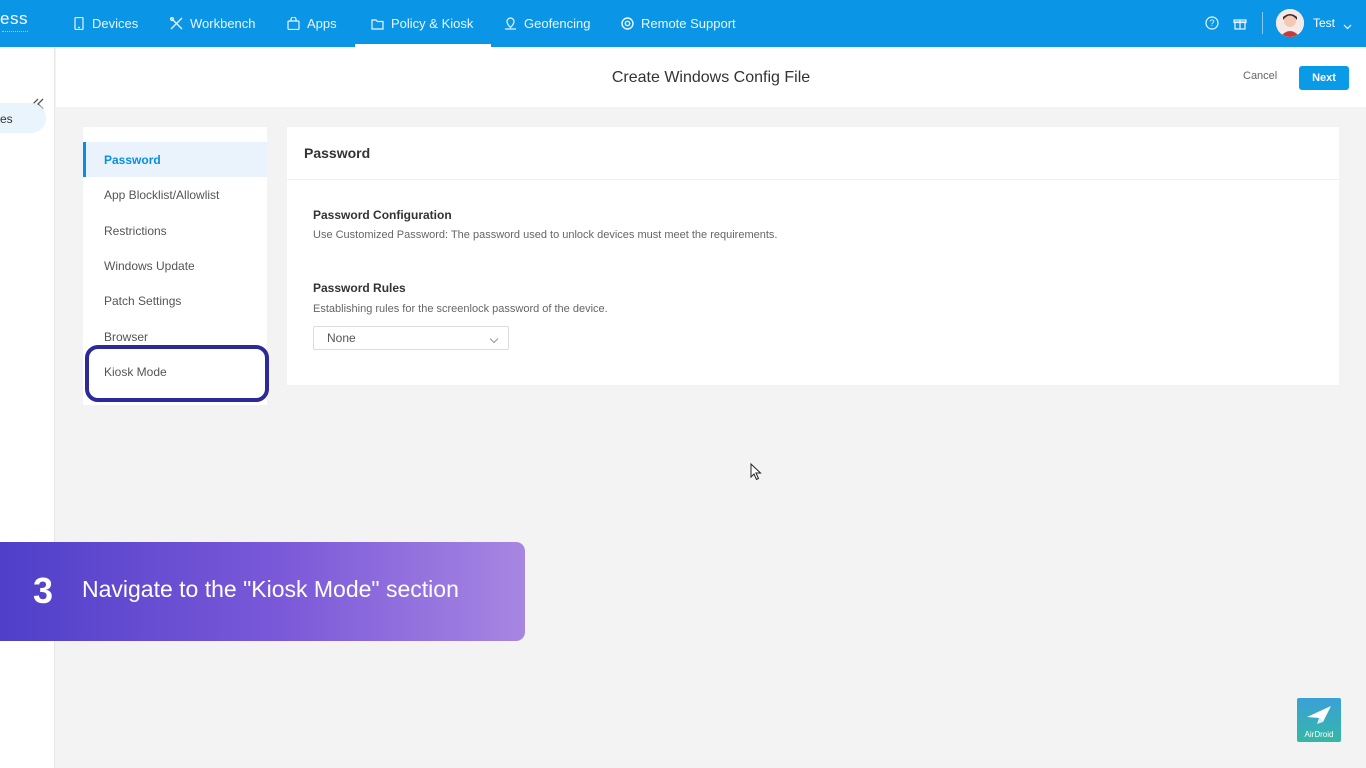 The image size is (1366, 768). What do you see at coordinates (175, 336) in the screenshot?
I see `menu-item-browser: Browser` at bounding box center [175, 336].